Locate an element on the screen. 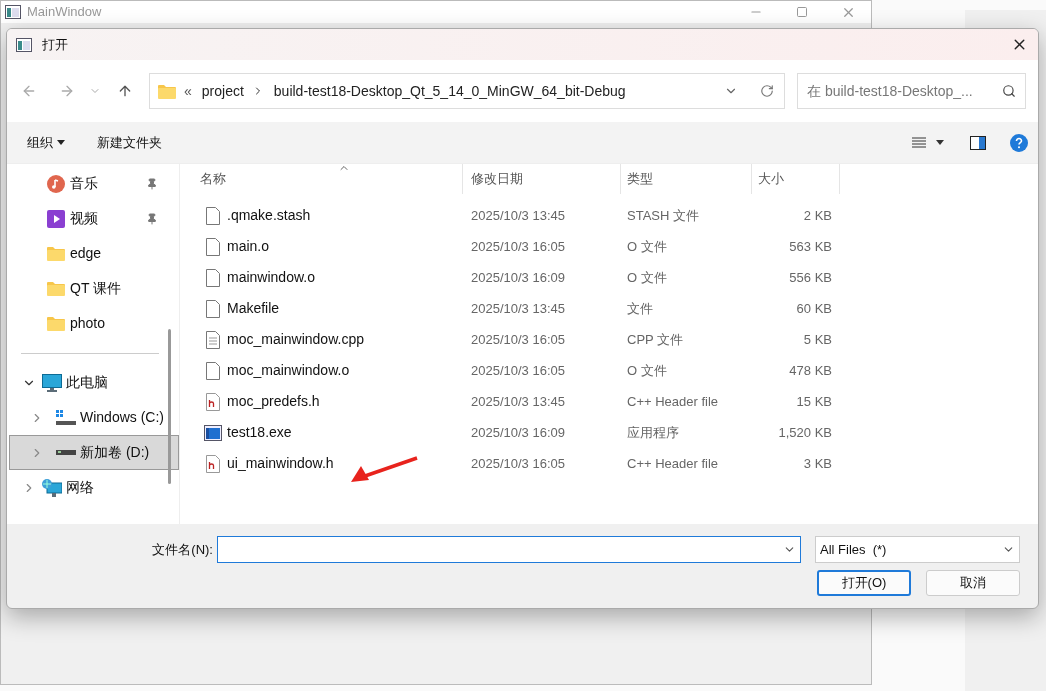 The height and width of the screenshot is (691, 1046). help-icon is located at coordinates (1019, 142).